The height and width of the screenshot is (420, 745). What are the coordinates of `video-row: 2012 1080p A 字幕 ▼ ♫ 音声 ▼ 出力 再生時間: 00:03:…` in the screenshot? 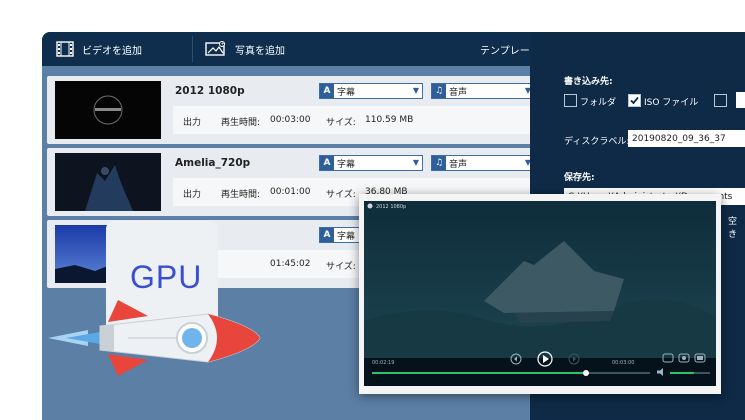 It's located at (291, 110).